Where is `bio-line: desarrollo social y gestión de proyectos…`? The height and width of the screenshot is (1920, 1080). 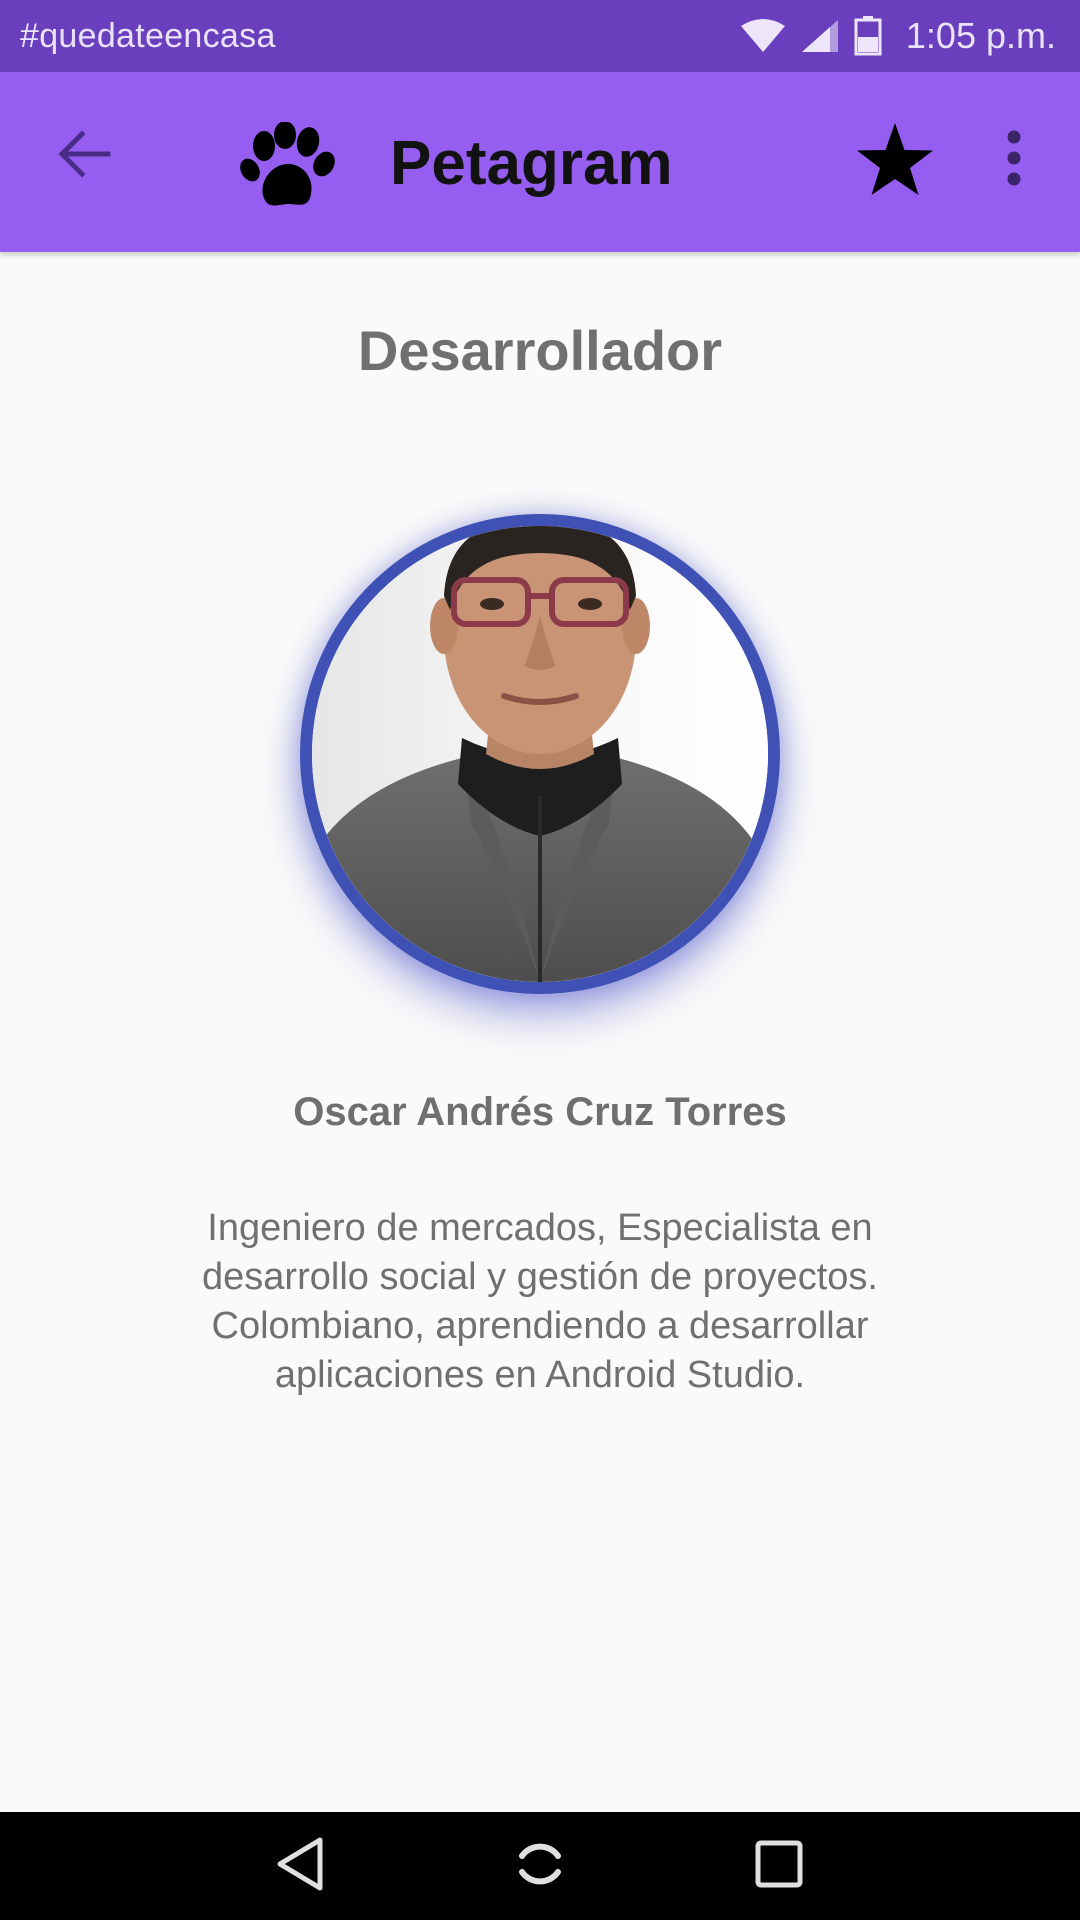
bio-line: desarrollo social y gestión de proyectos… is located at coordinates (540, 1277).